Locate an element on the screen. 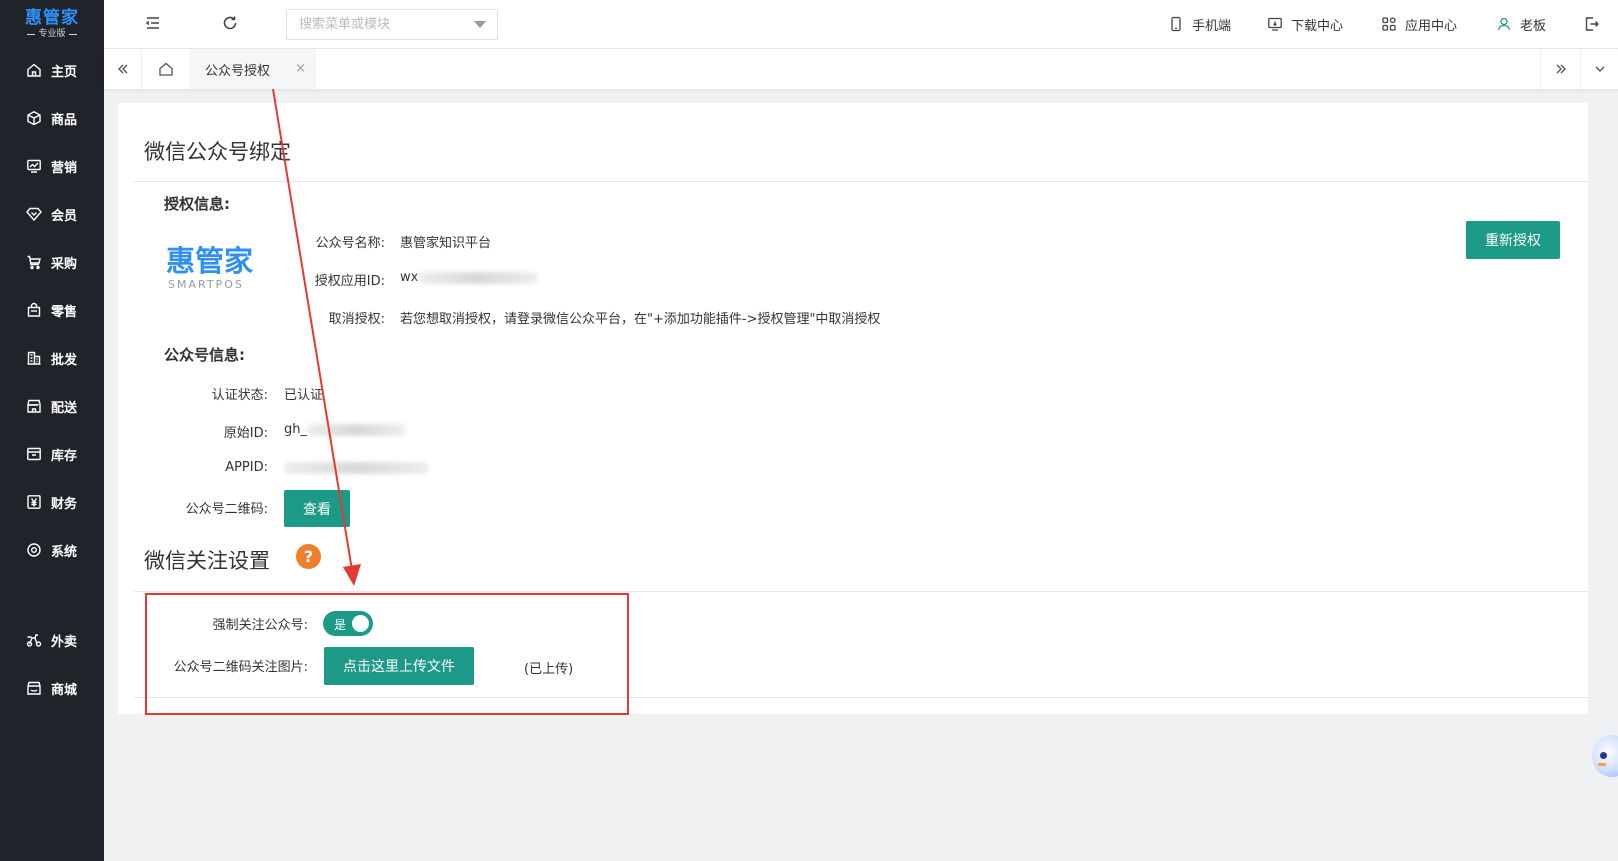 This screenshot has width=1618, height=861. chevron-down-icon is located at coordinates (480, 24).